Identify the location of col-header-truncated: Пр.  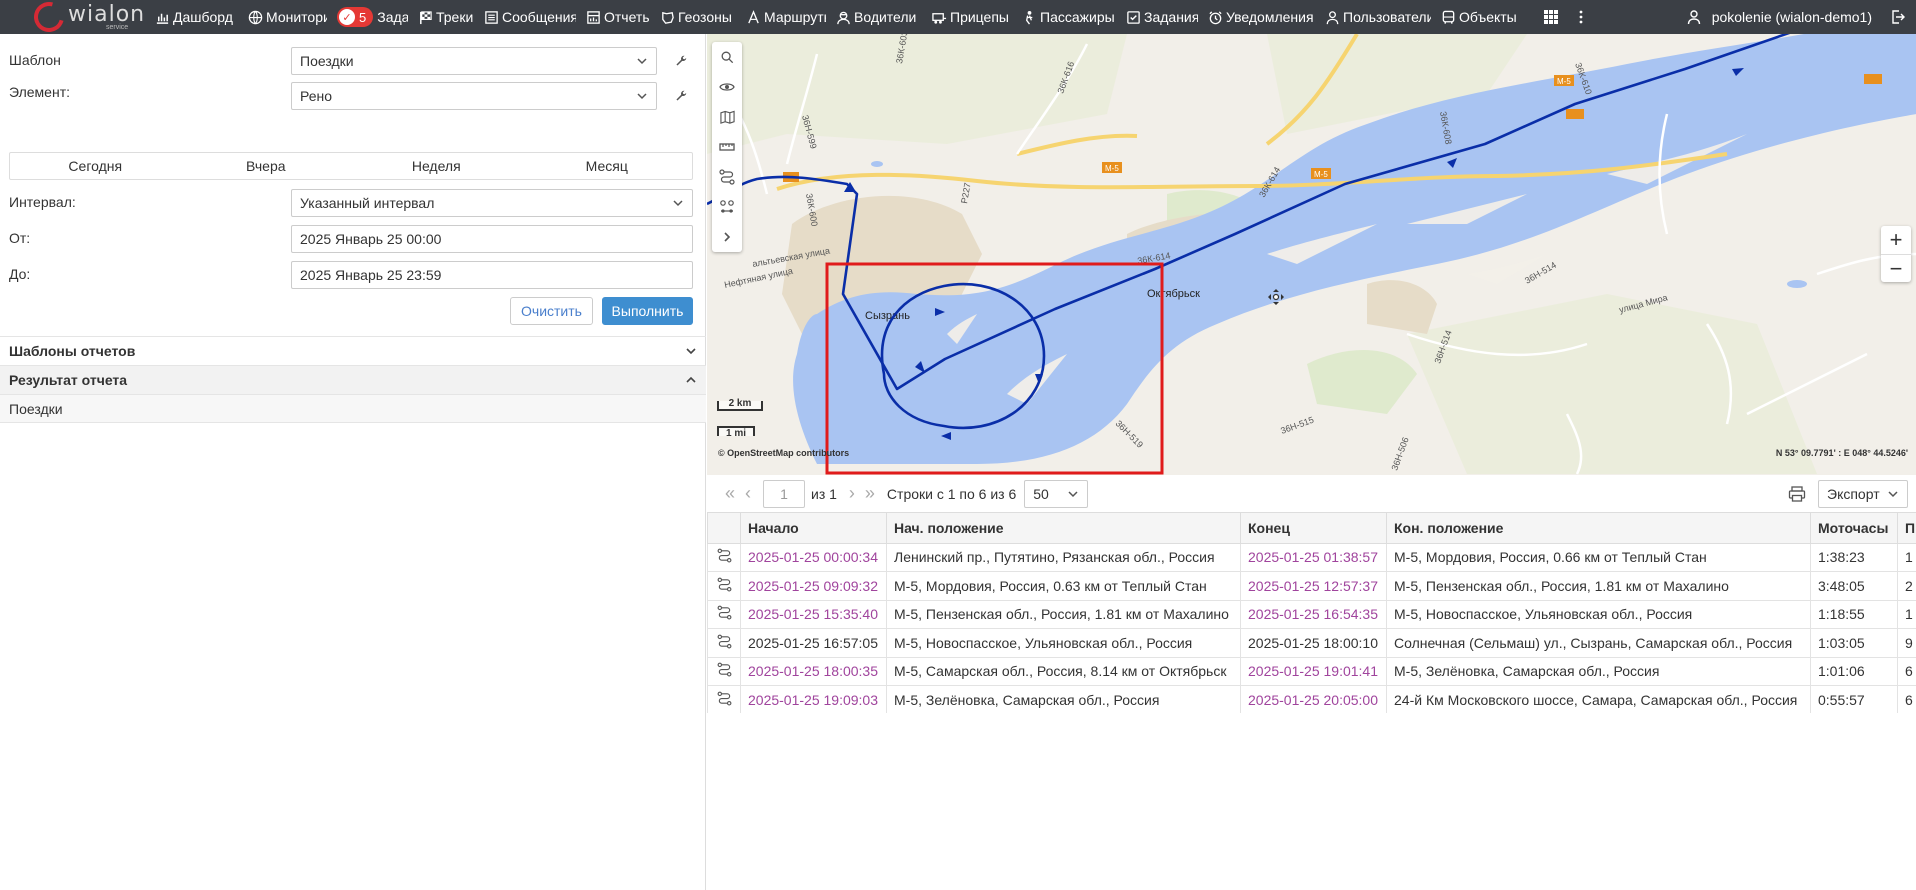
(1906, 528).